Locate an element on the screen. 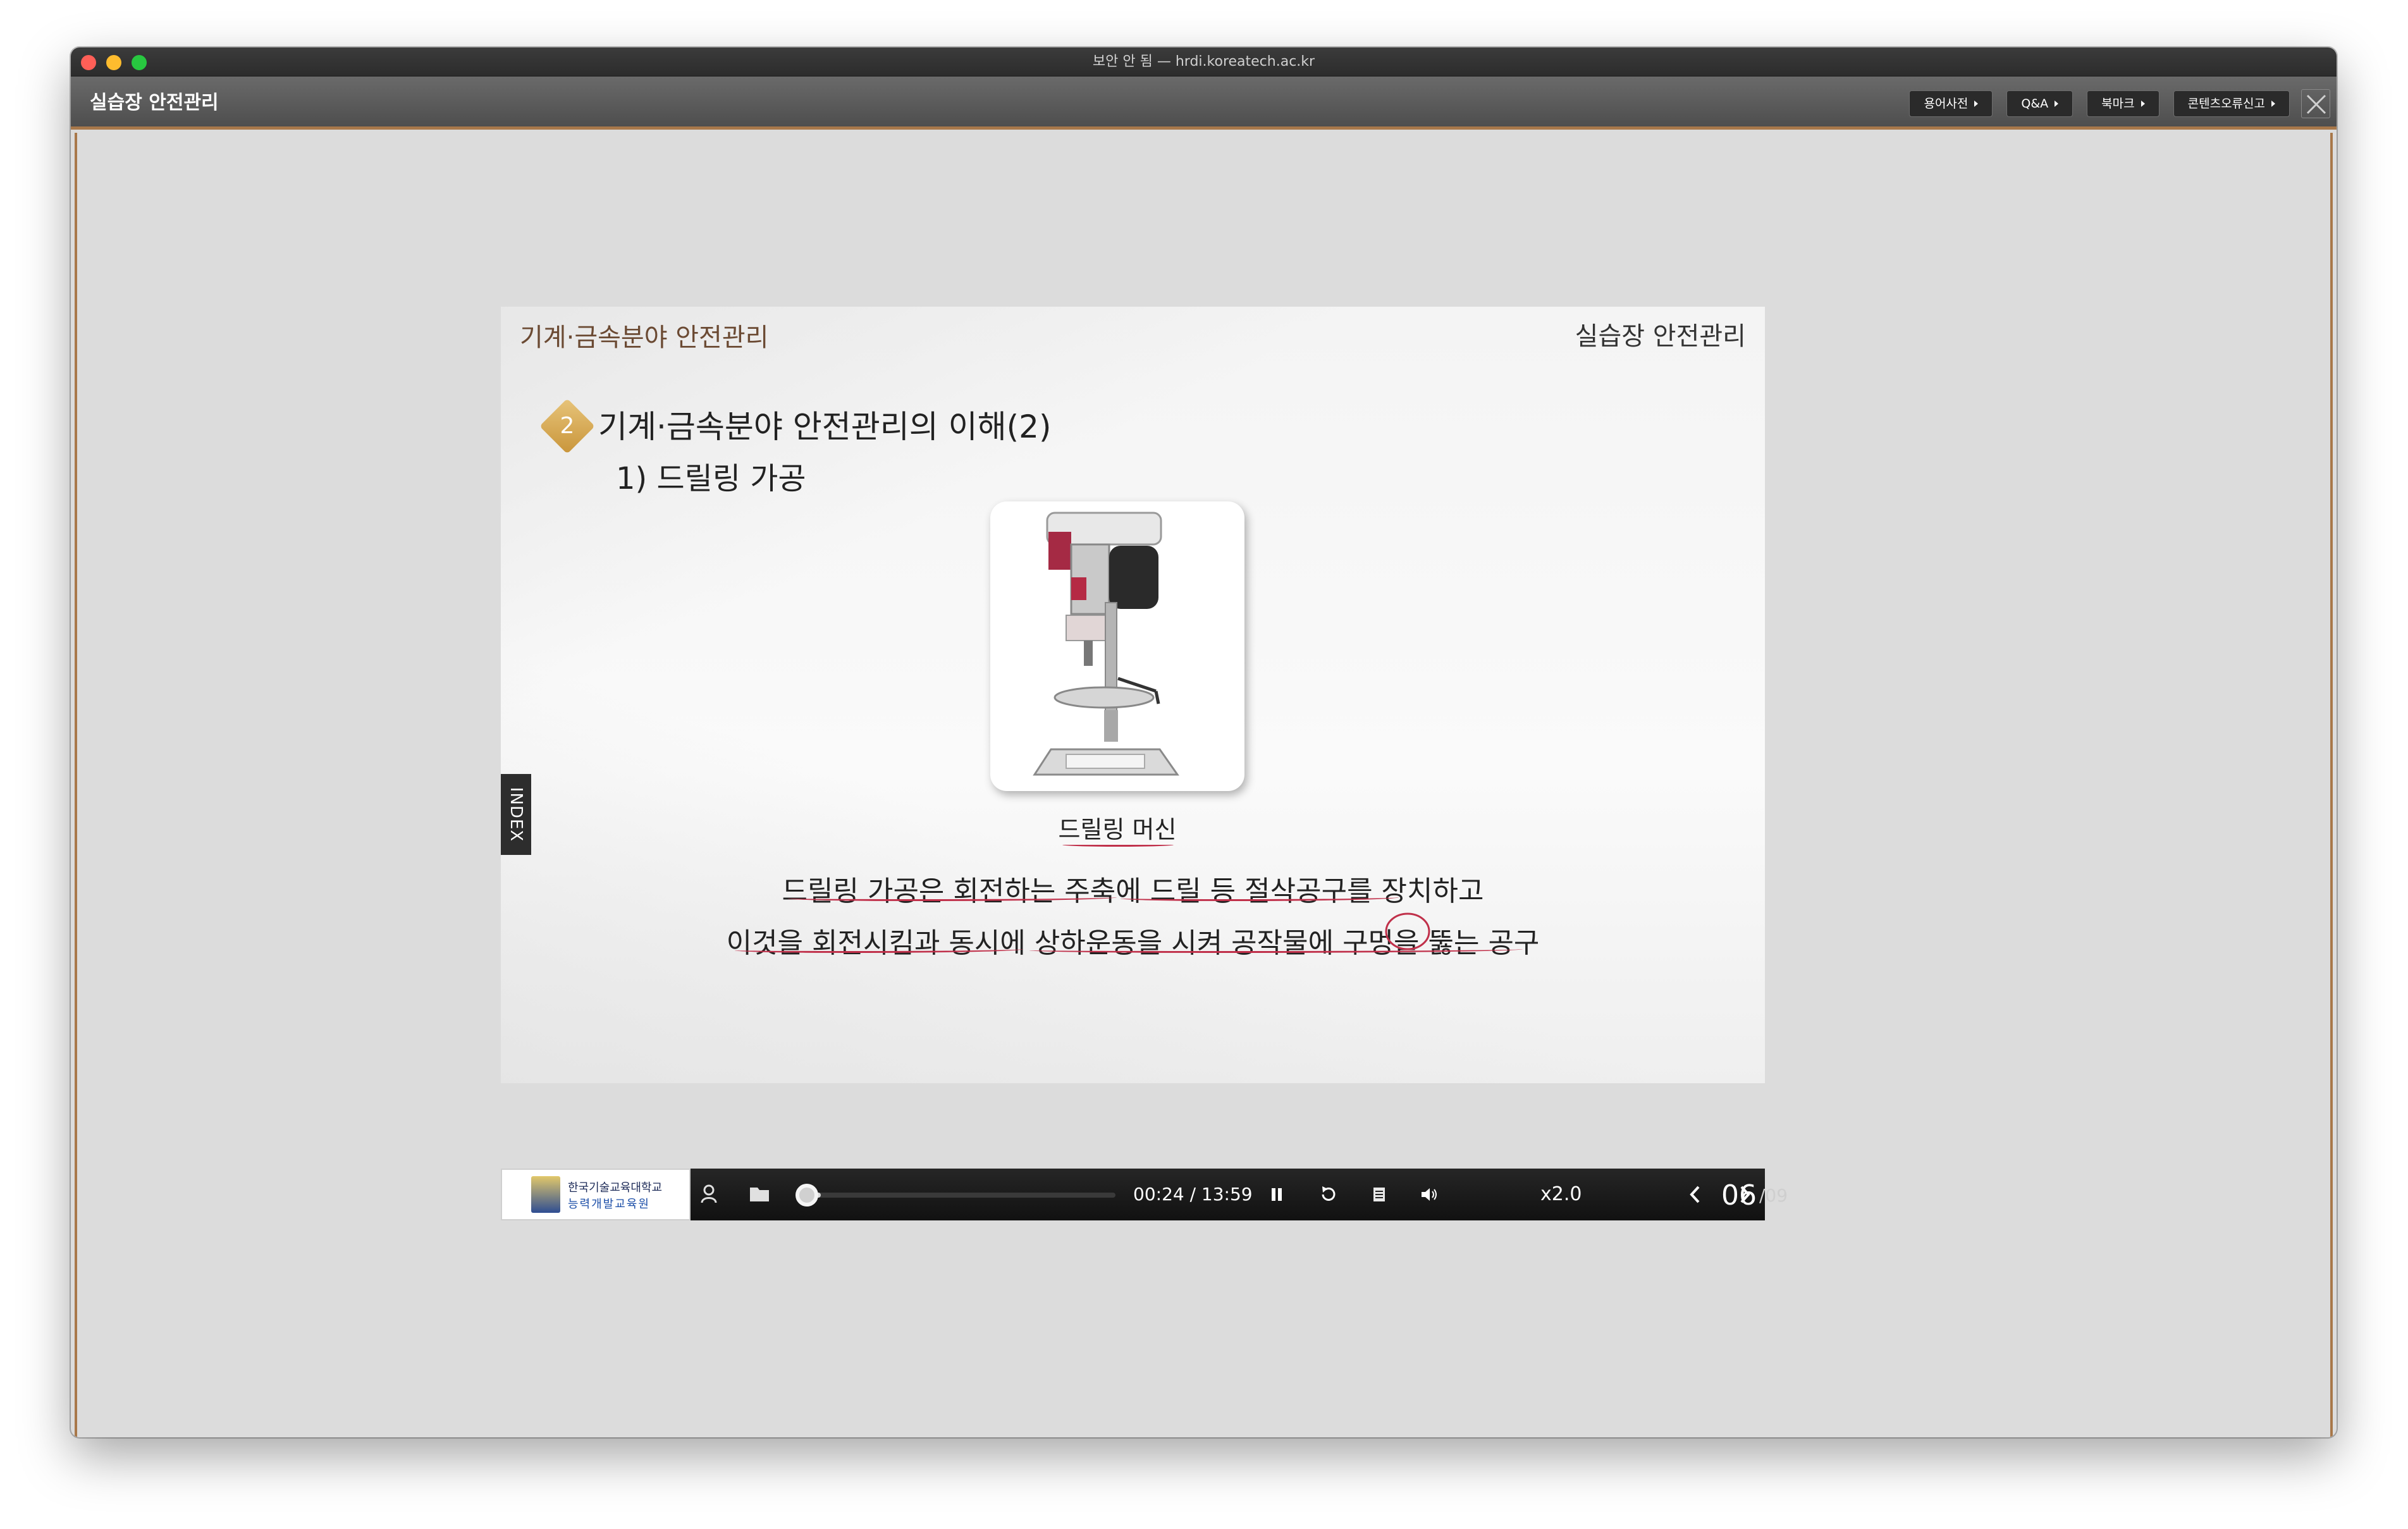 Image resolution: width=2408 pixels, height=1529 pixels. chevron-right-icon is located at coordinates (1745, 1194).